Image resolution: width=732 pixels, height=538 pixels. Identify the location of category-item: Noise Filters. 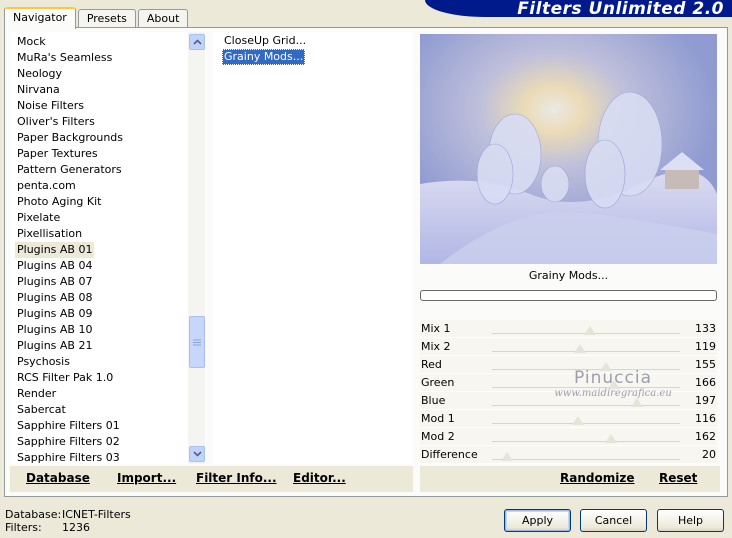
(50, 106).